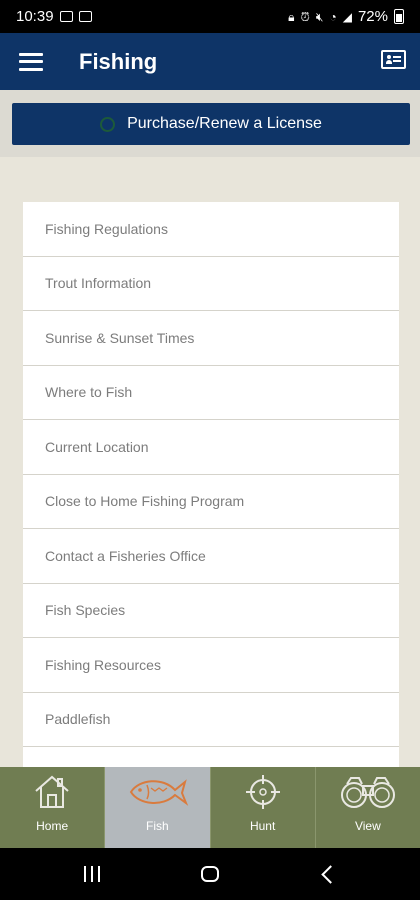  I want to click on recent-apps-icon, so click(92, 874).